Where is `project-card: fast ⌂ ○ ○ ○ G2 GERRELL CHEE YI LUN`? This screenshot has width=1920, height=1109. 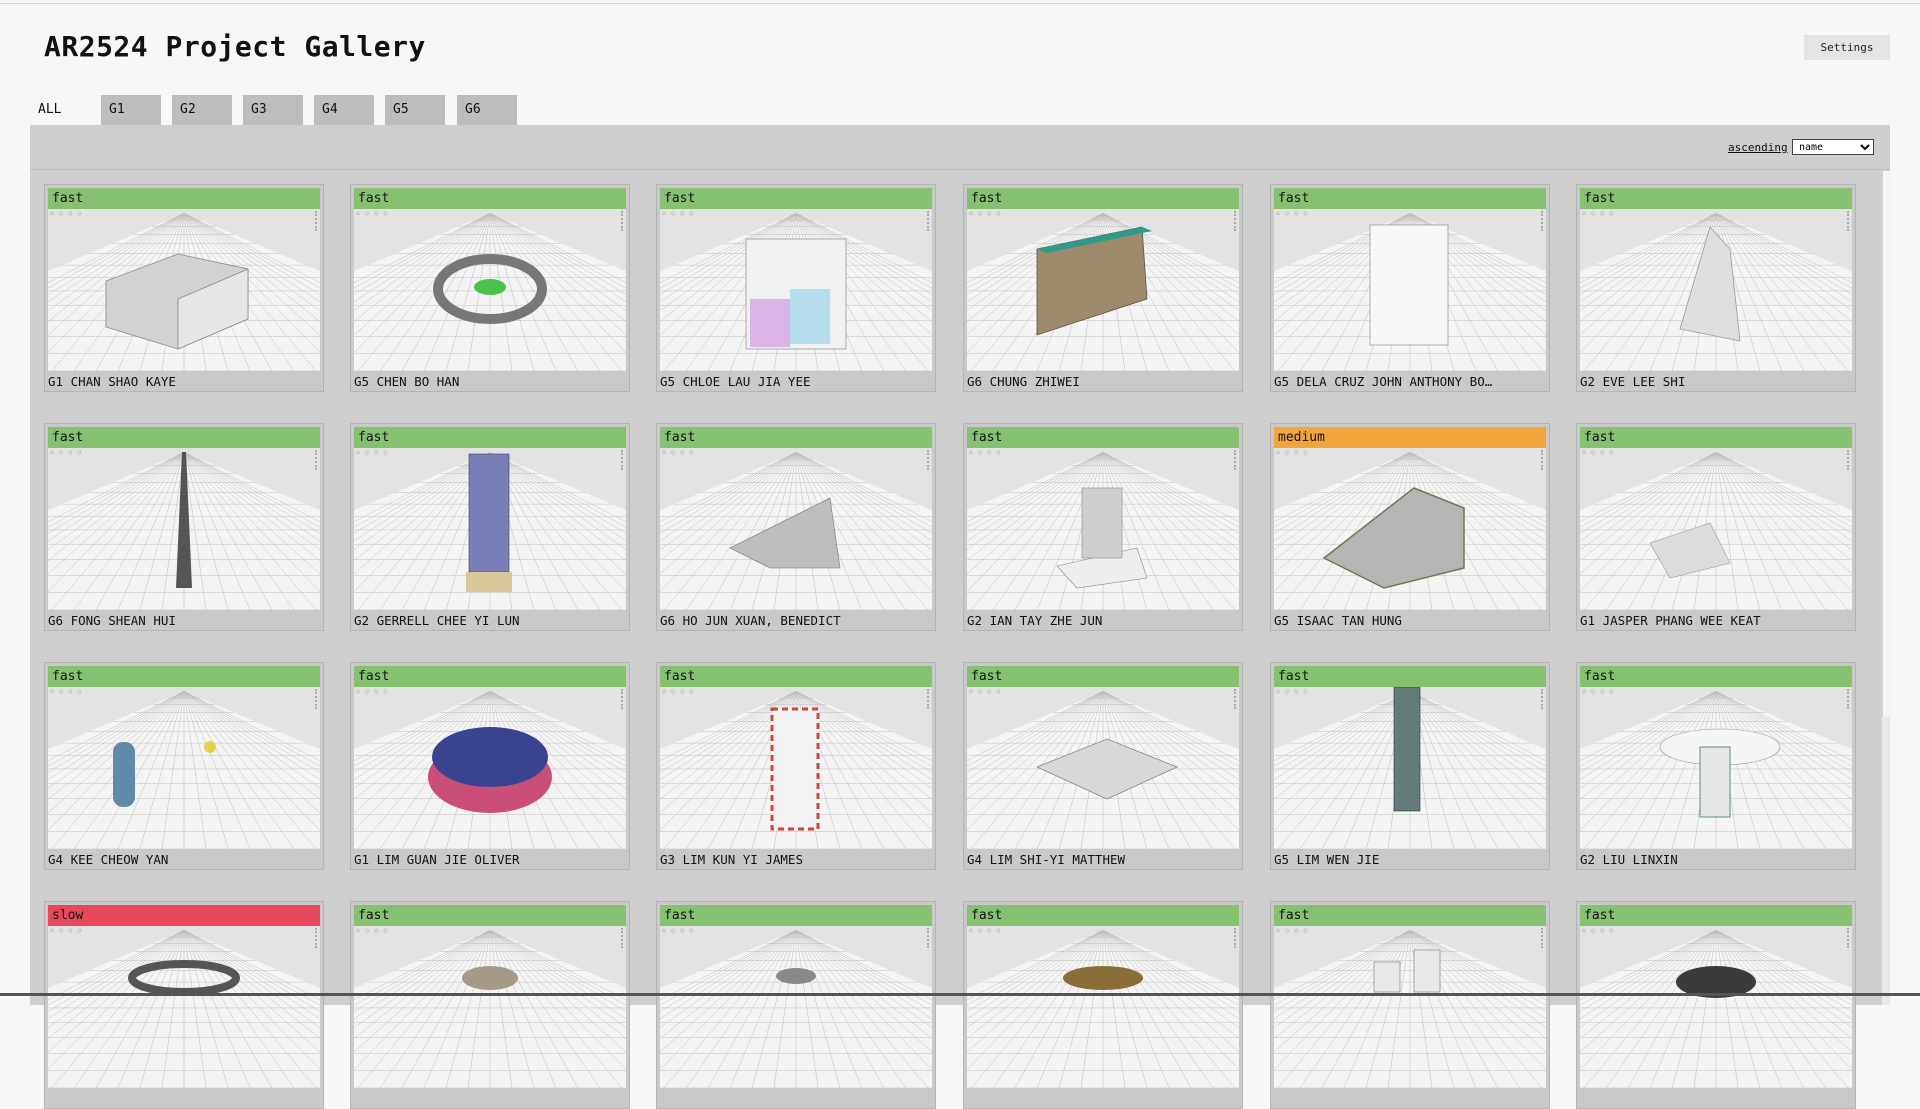 project-card: fast ⌂ ○ ○ ○ G2 GERRELL CHEE YI LUN is located at coordinates (490, 527).